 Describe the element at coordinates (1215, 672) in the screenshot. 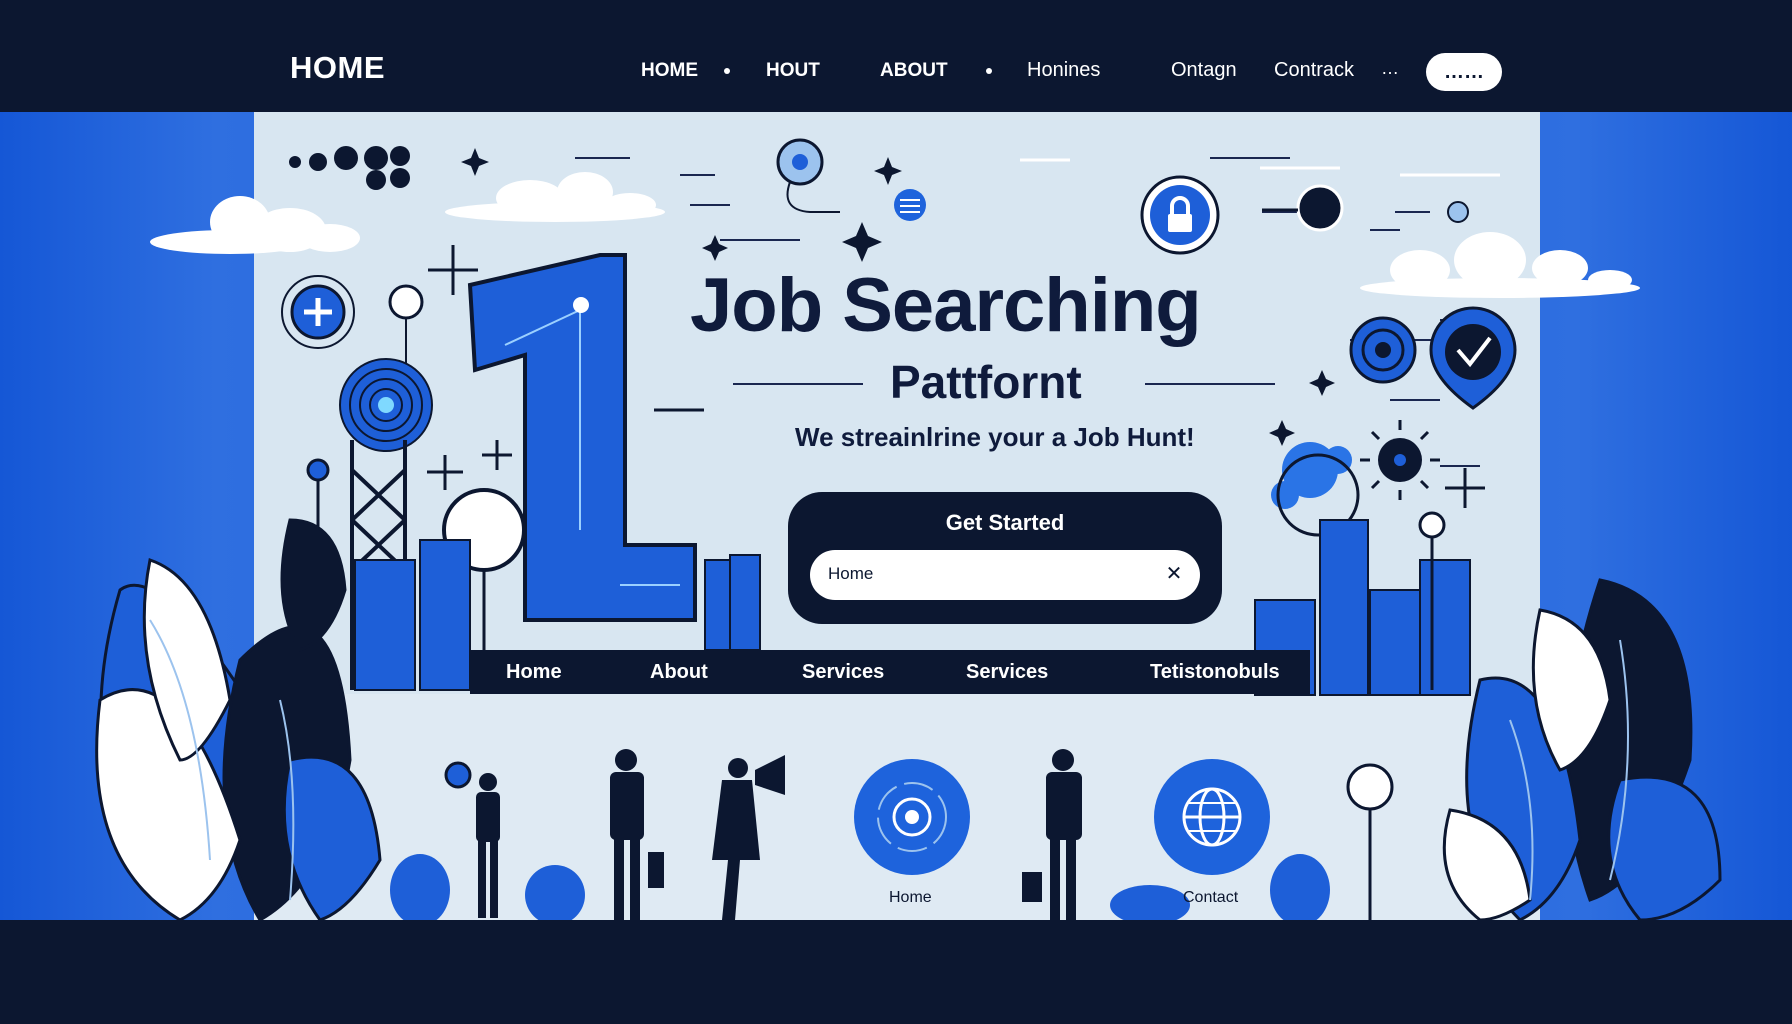

I see `subnav-item-testimonials: Tetistonobuls` at that location.